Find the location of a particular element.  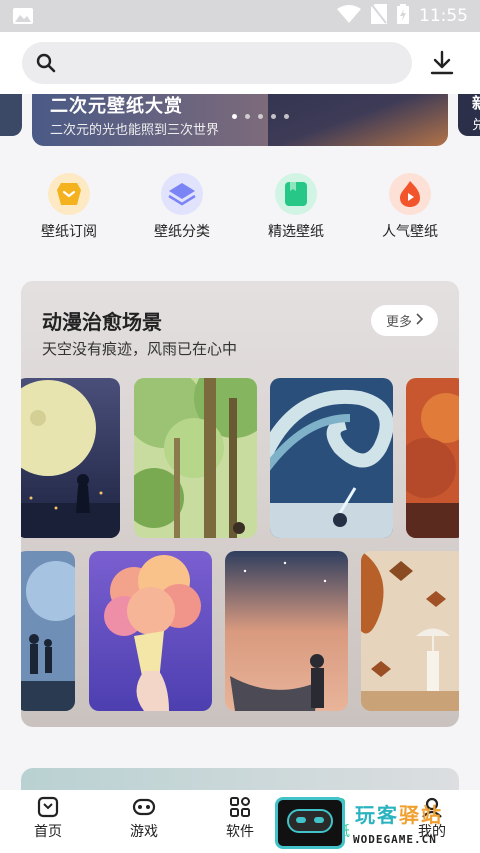

forest-wallpaper is located at coordinates (195, 458).